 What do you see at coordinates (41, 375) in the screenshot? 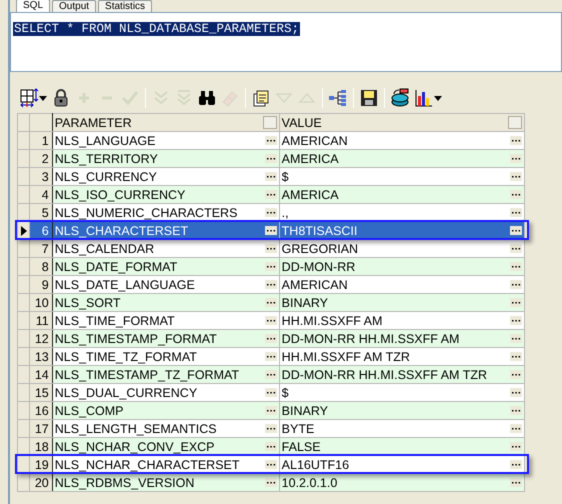
I see `row-number: 14` at bounding box center [41, 375].